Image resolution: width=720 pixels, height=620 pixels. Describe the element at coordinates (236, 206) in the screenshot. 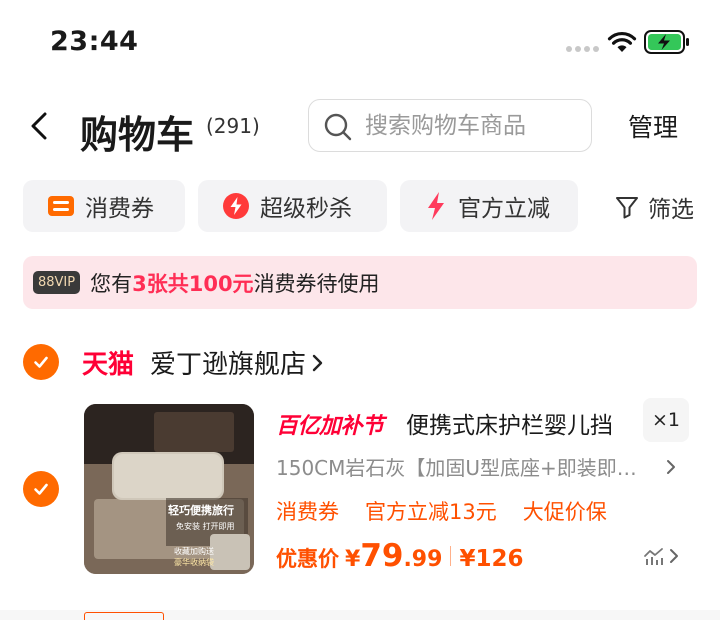

I see `flash-sale-icon` at that location.